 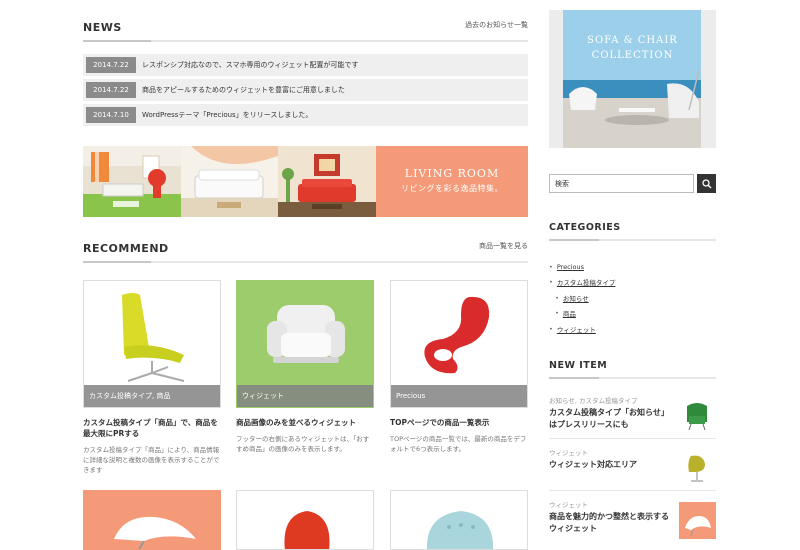 I want to click on product-title: TOPページでの商品一覧表示, so click(x=459, y=422).